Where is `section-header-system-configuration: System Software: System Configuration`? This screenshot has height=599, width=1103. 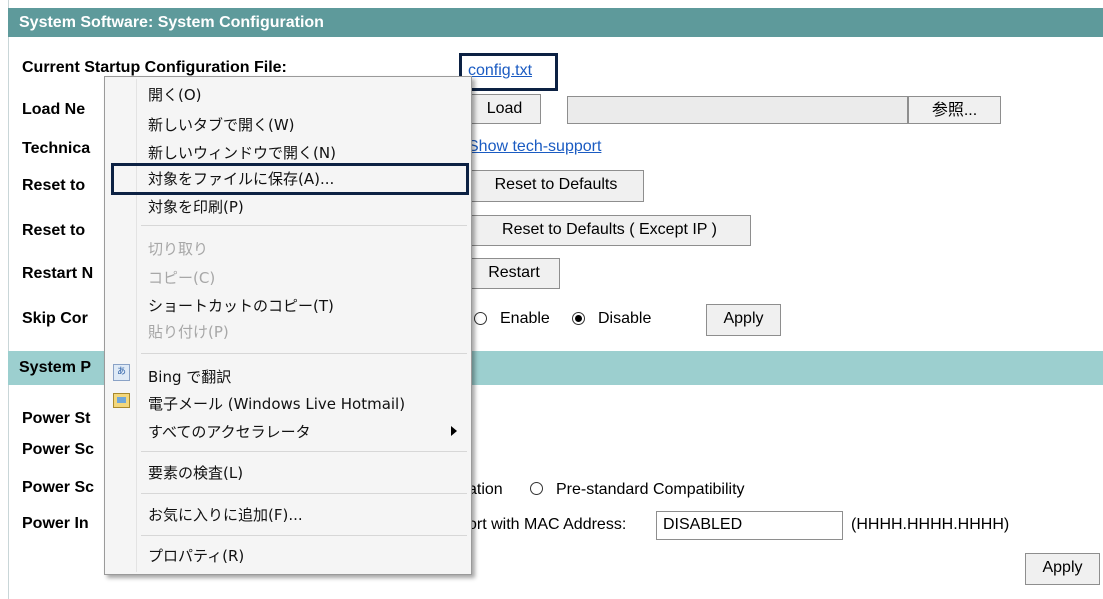 section-header-system-configuration: System Software: System Configuration is located at coordinates (555, 22).